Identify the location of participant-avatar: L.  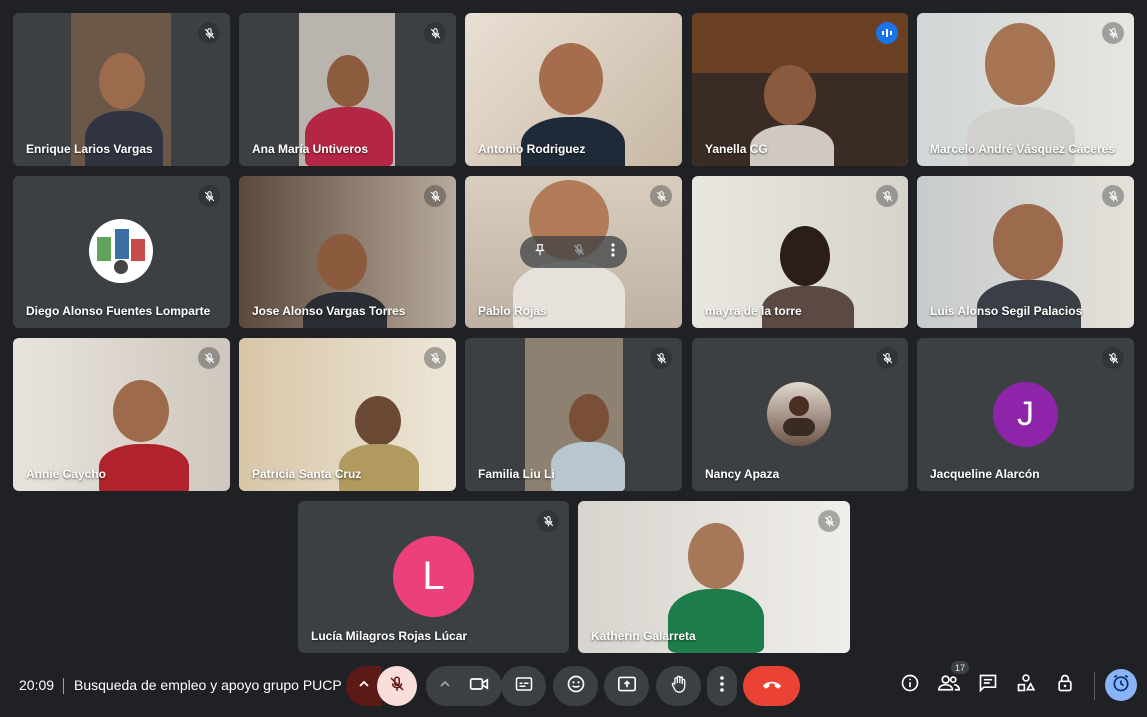
(433, 576).